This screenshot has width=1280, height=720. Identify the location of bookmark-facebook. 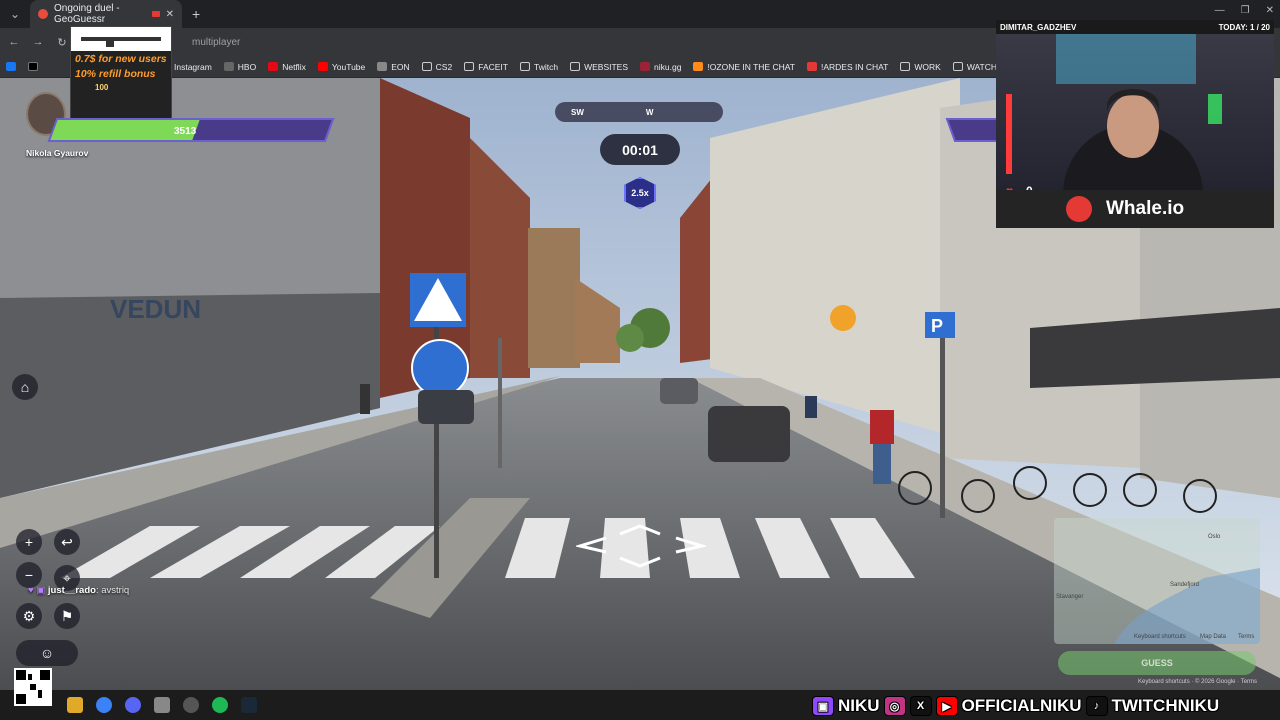
(11, 66).